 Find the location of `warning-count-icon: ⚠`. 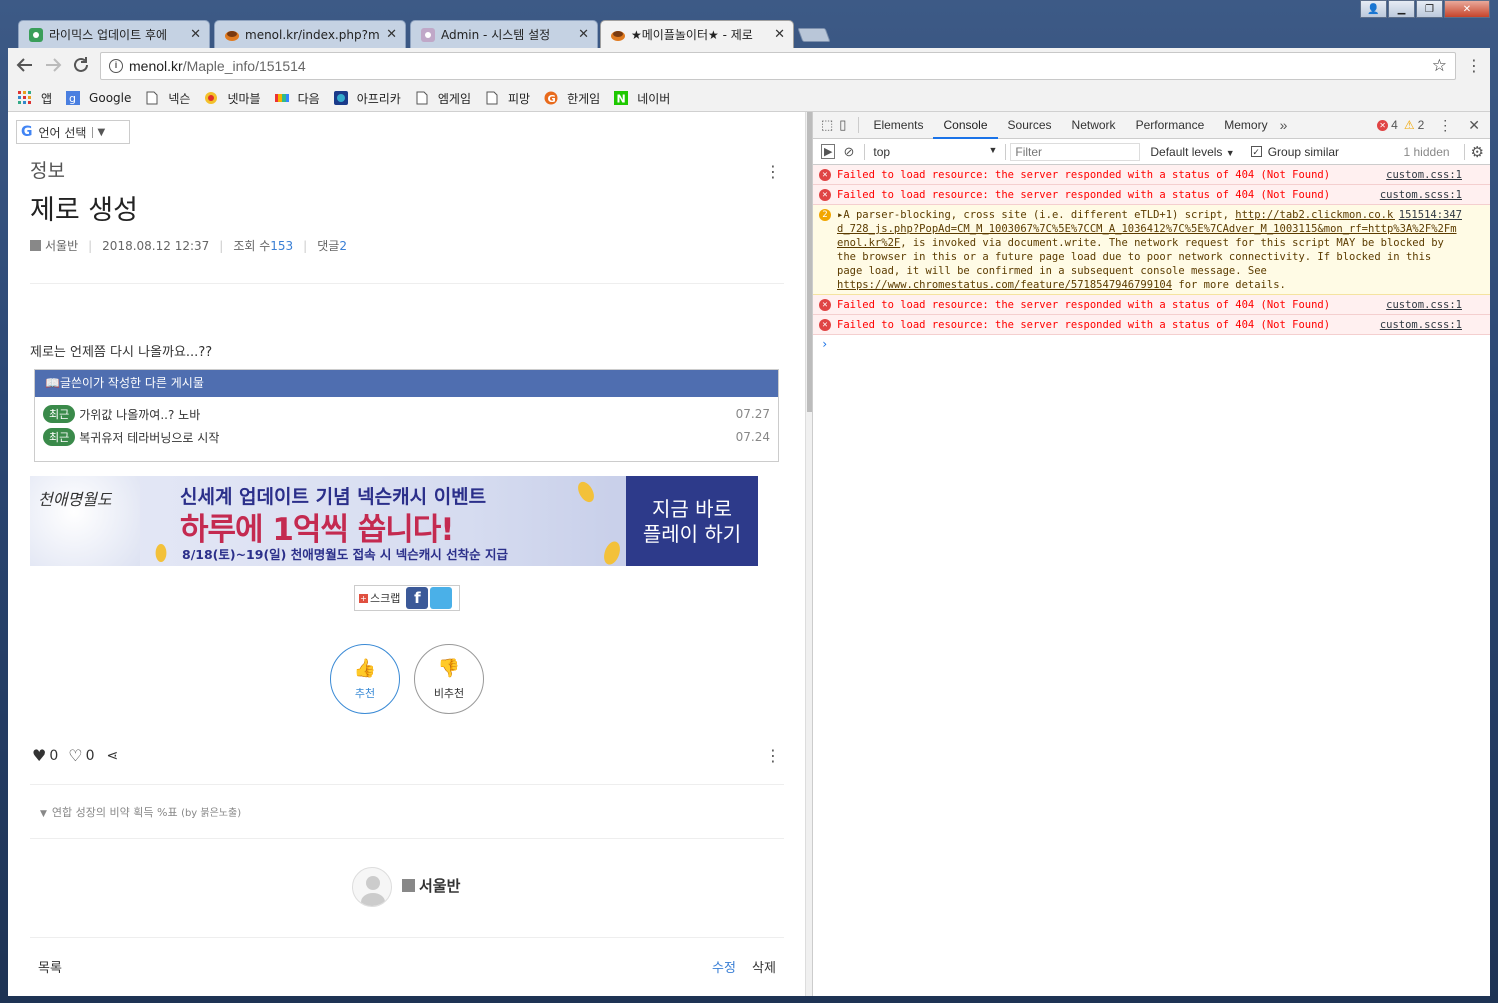

warning-count-icon: ⚠ is located at coordinates (1409, 125).